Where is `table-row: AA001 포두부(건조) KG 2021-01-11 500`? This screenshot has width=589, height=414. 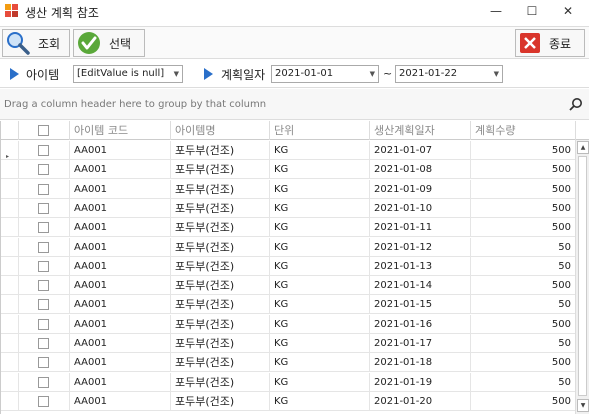 table-row: AA001 포두부(건조) KG 2021-01-11 500 is located at coordinates (288, 228).